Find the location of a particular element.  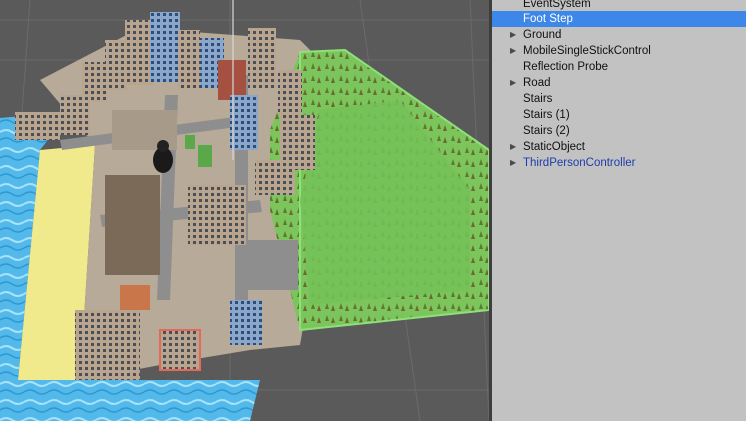

hierarchy-item-stairs-2: Stairs (2) is located at coordinates (619, 131).